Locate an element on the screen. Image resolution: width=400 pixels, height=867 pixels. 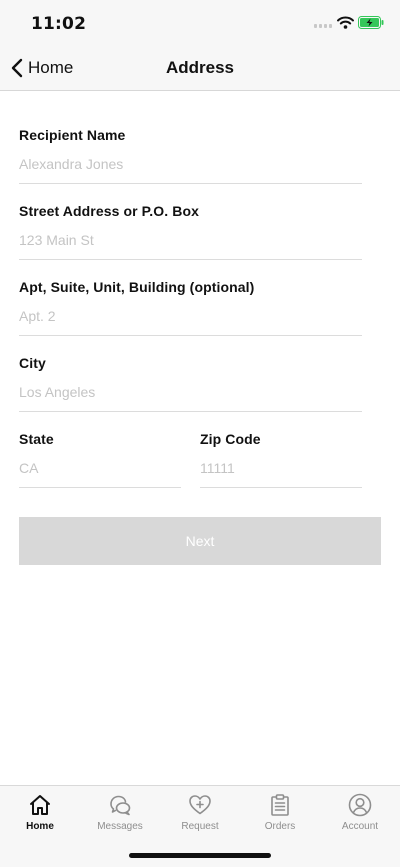
apt-field: Apt, Suite, Unit, Building (optional) is located at coordinates (190, 307).